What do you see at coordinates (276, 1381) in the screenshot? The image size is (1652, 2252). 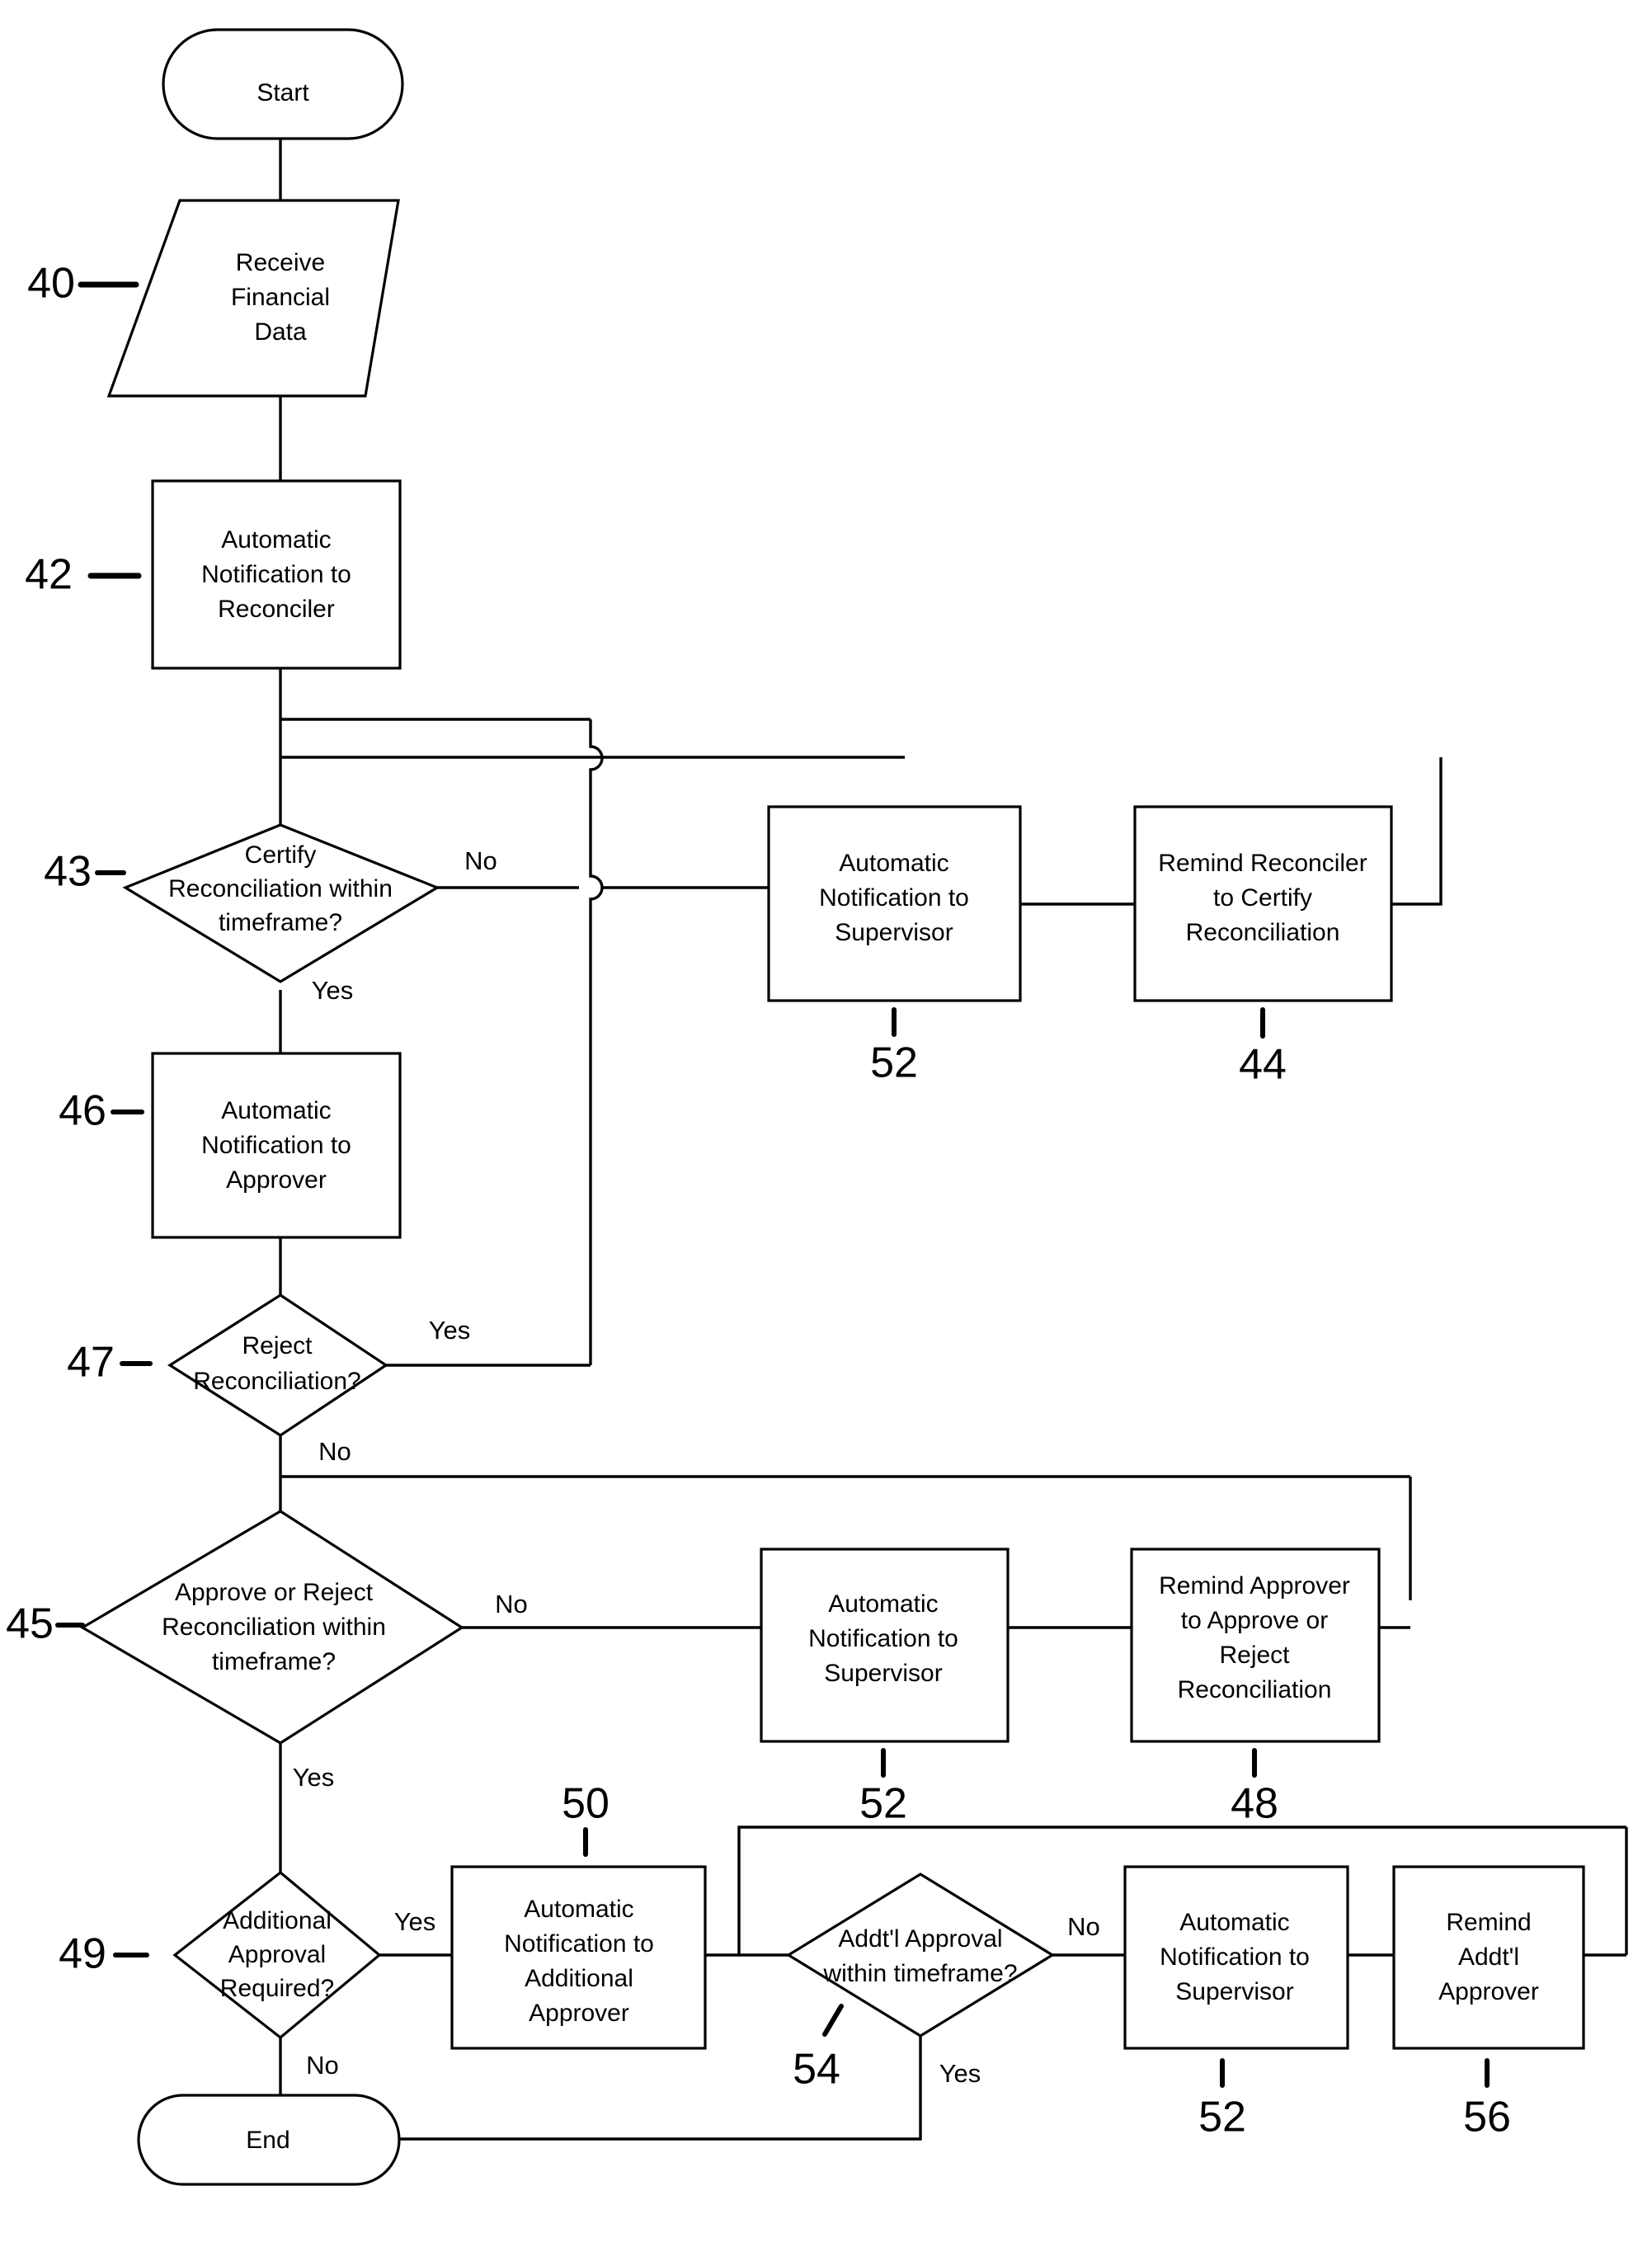 I see `node-reject-line2: Reconciliation?` at bounding box center [276, 1381].